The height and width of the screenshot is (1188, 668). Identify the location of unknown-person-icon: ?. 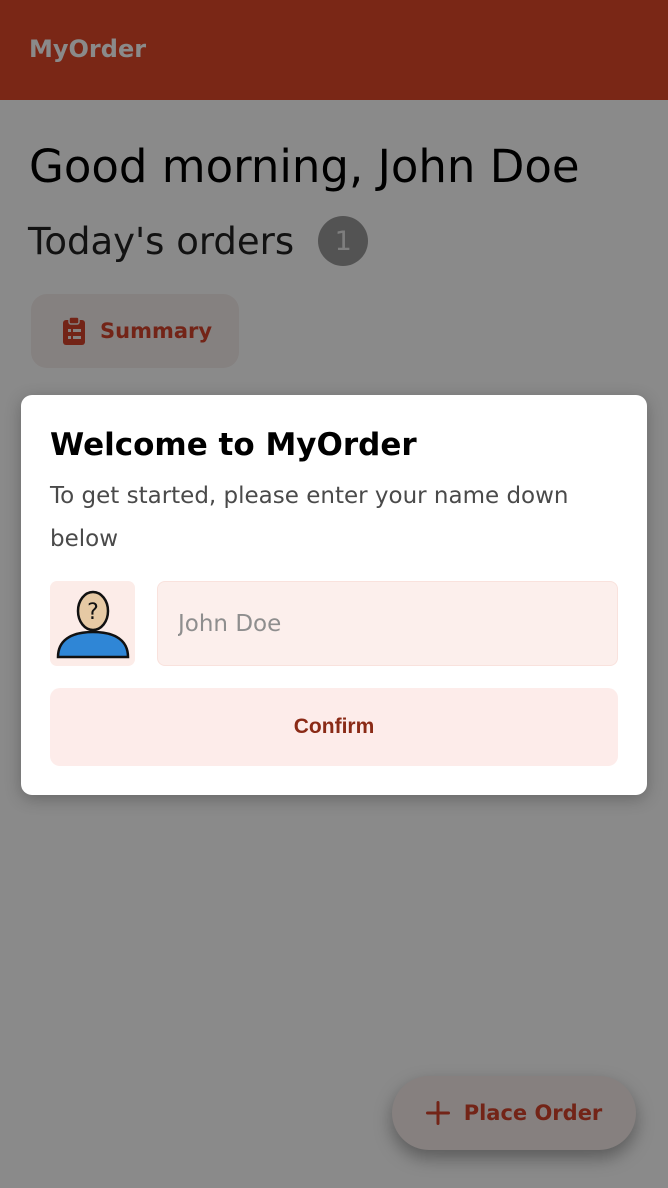
(92, 624).